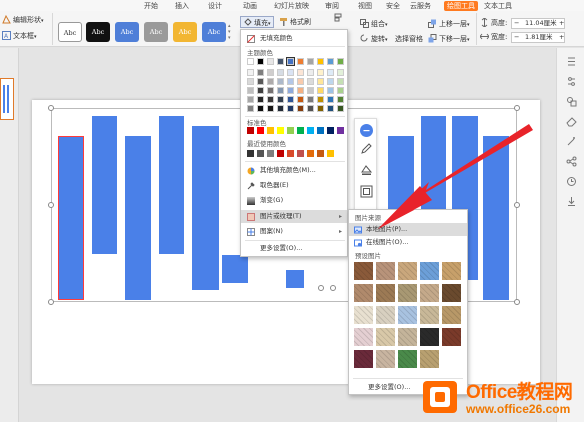 The image size is (584, 422). I want to click on crop-frame-icon, so click(366, 191).